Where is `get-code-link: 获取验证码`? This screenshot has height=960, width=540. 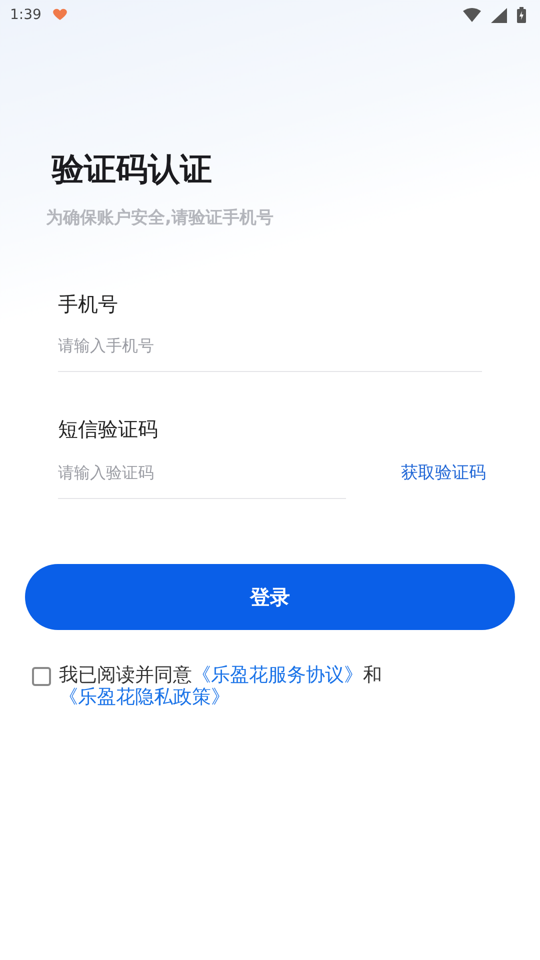 get-code-link: 获取验证码 is located at coordinates (443, 472).